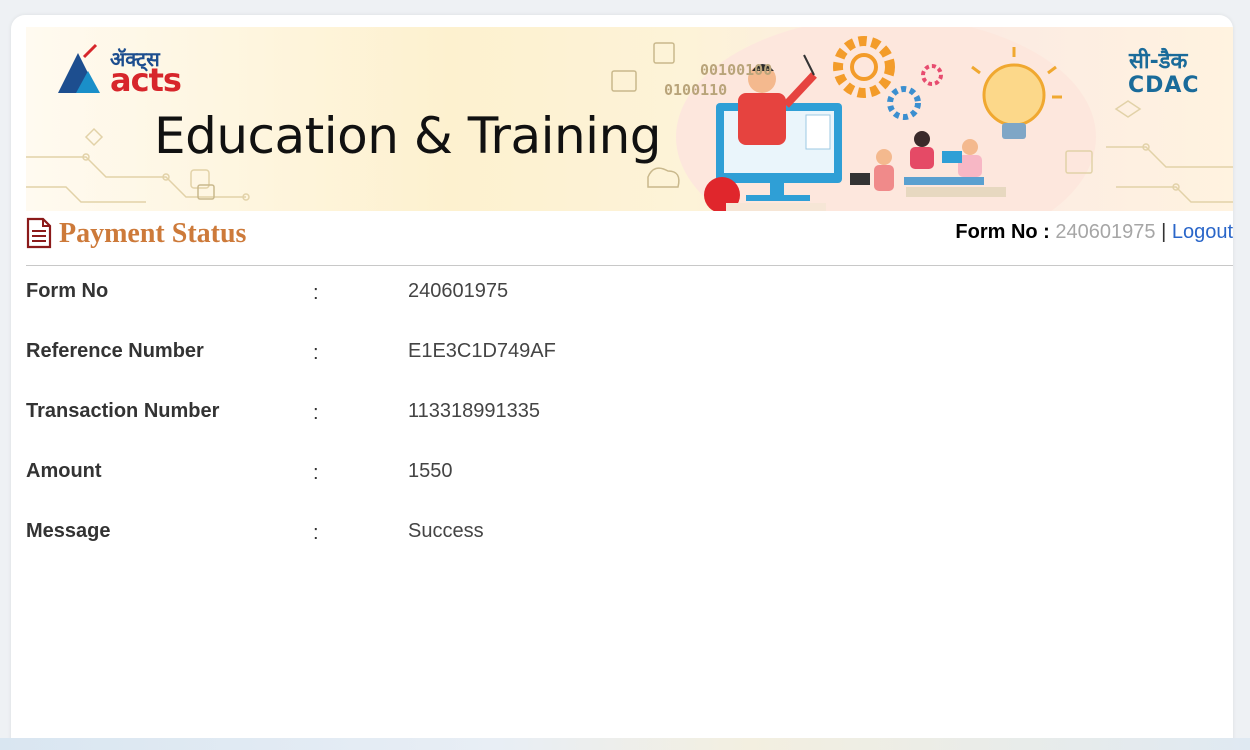  What do you see at coordinates (482, 351) in the screenshot?
I see `detail-value: E1E3C1D749AF` at bounding box center [482, 351].